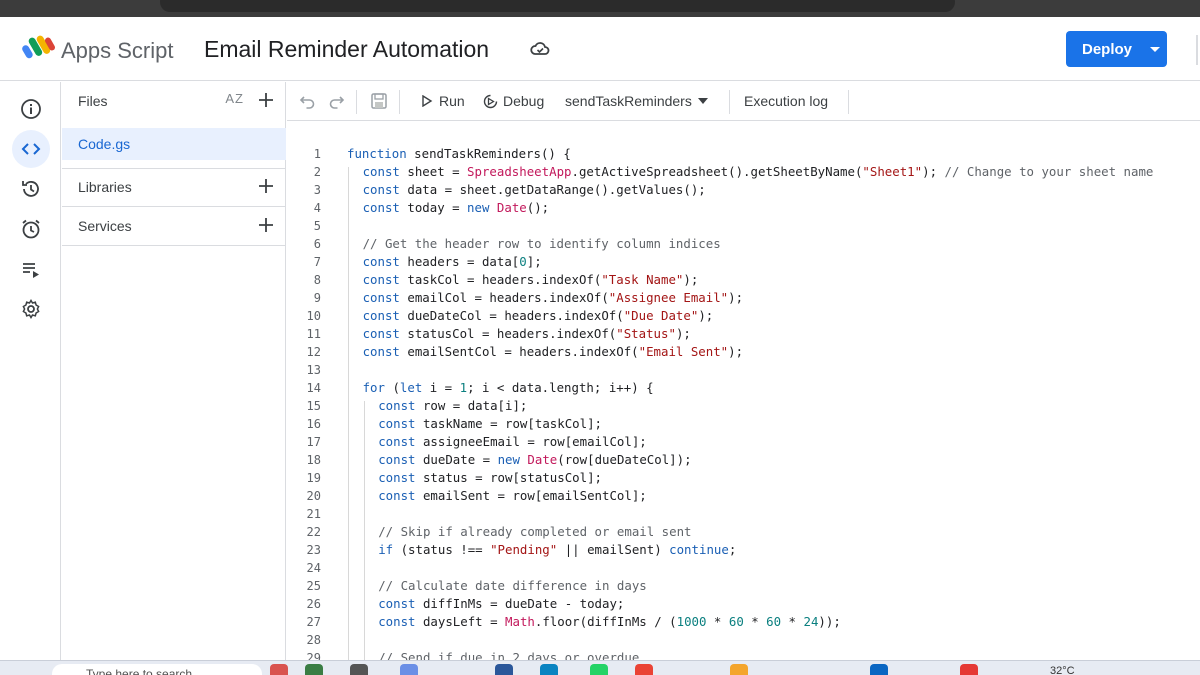 The width and height of the screenshot is (1200, 675). Describe the element at coordinates (379, 101) in the screenshot. I see `save-icon` at that location.